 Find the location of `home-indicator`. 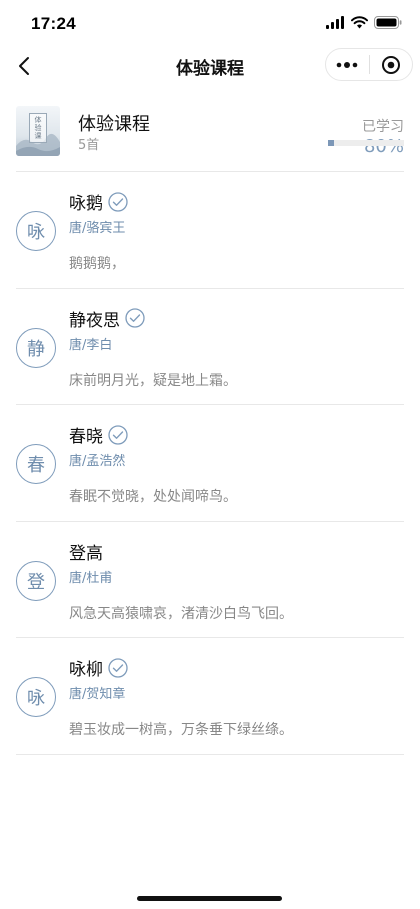

home-indicator is located at coordinates (209, 898).